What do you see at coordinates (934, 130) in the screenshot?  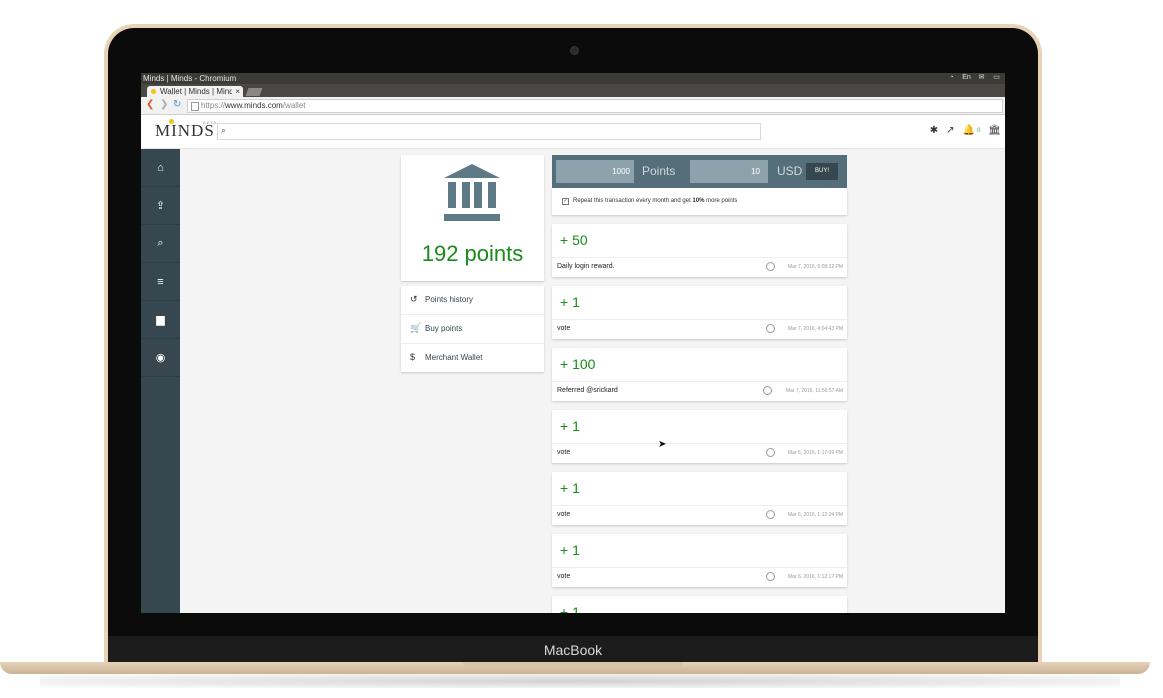 I see `bug-report-icon: ✱` at bounding box center [934, 130].